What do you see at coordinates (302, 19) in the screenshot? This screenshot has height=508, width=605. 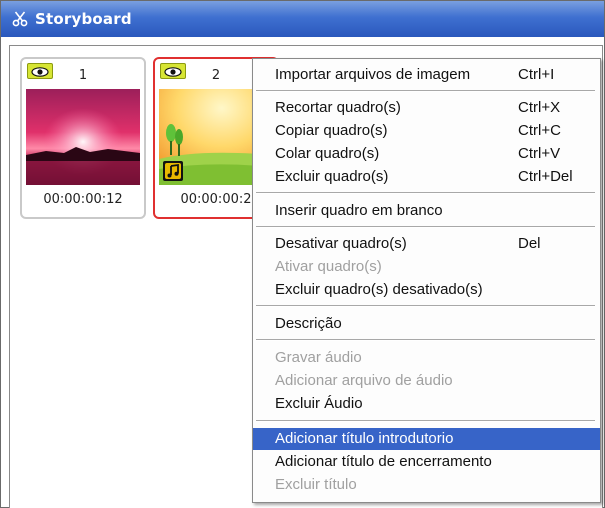 I see `title-bar: Storyboard` at bounding box center [302, 19].